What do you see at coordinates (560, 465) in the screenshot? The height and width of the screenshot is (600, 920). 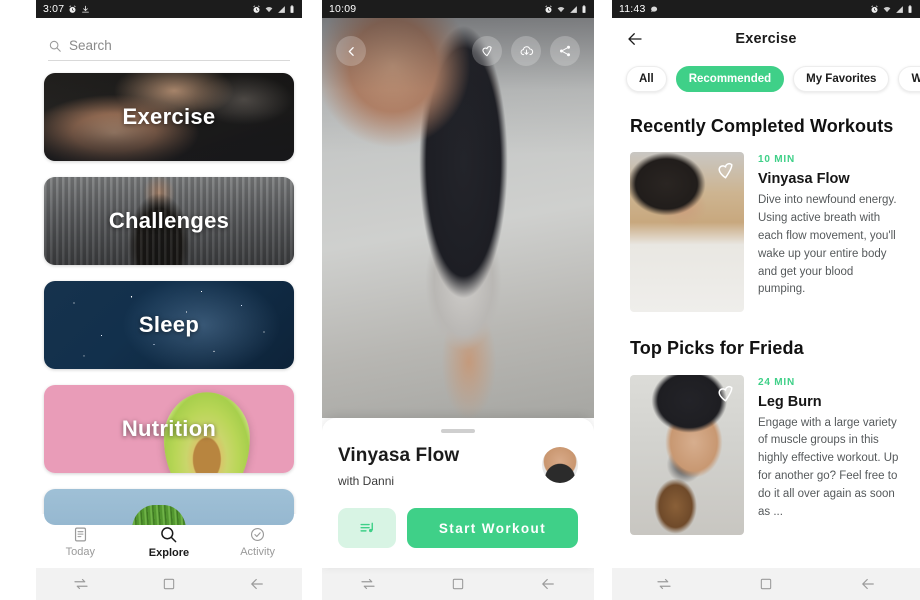 I see `avatar` at bounding box center [560, 465].